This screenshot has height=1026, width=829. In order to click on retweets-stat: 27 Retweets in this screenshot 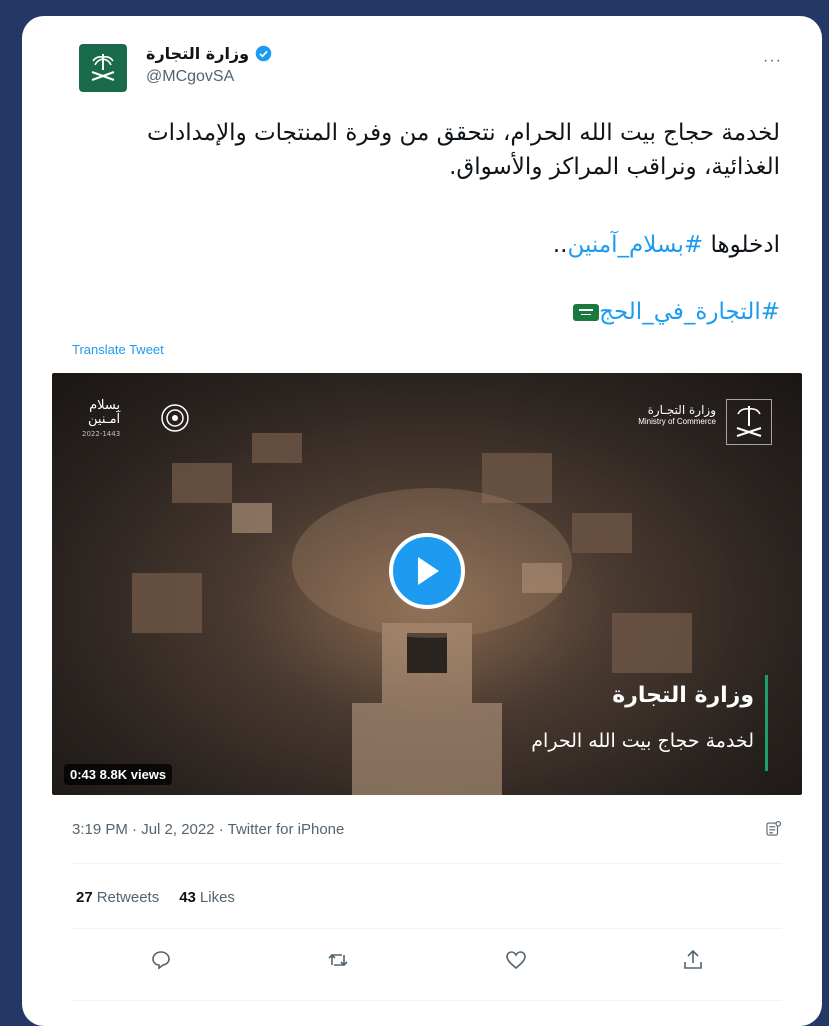, I will do `click(117, 897)`.